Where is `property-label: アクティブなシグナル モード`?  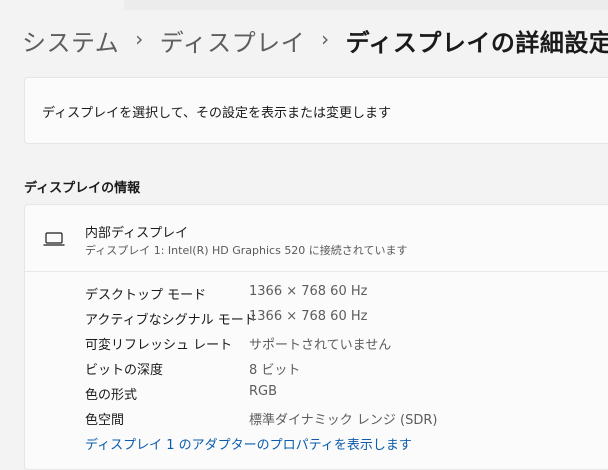
property-label: アクティブなシグナル モード is located at coordinates (171, 320).